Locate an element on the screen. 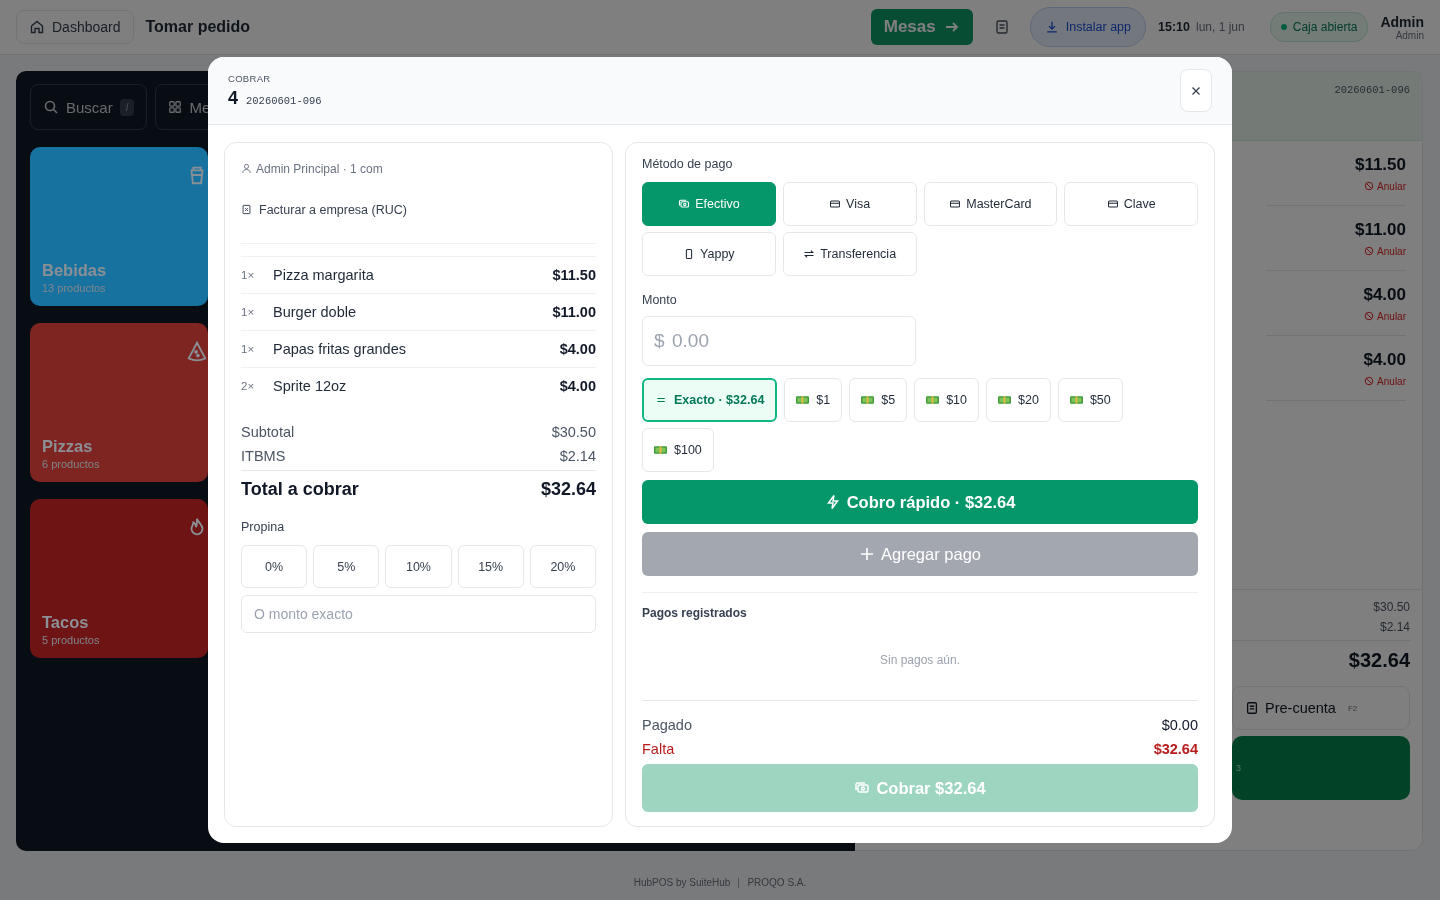 This screenshot has height=900, width=1440. category-card: Tacos 5 productos is located at coordinates (119, 578).